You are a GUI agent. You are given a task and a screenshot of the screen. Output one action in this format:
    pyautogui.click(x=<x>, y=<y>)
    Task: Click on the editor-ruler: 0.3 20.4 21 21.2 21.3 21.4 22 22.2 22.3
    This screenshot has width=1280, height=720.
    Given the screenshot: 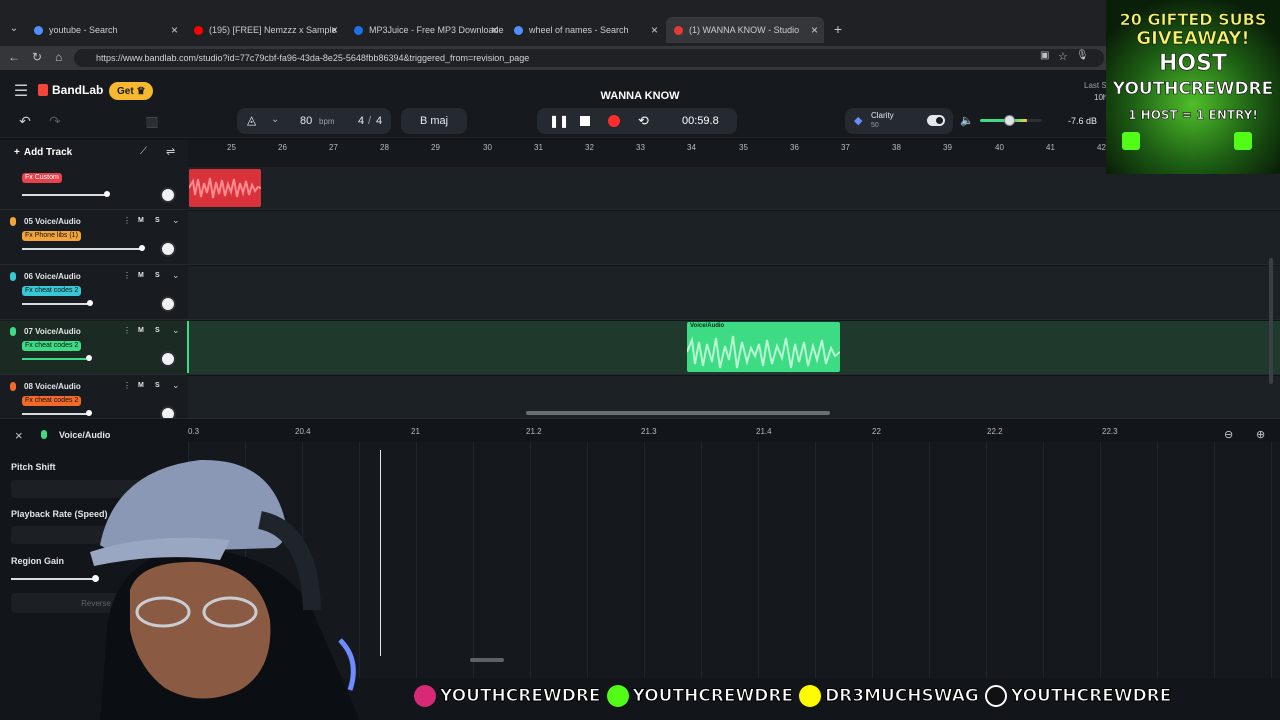 What is the action you would take?
    pyautogui.click(x=734, y=431)
    